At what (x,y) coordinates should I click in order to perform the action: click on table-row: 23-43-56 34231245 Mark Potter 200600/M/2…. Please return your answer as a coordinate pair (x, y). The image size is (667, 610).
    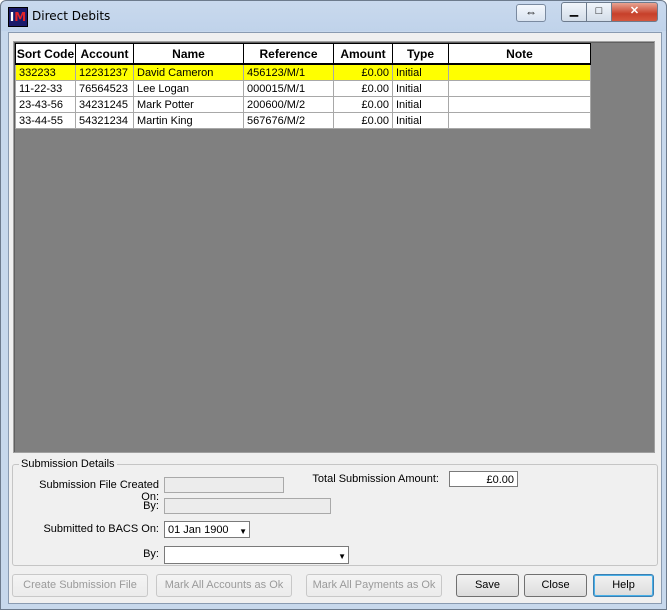
    Looking at the image, I should click on (303, 104).